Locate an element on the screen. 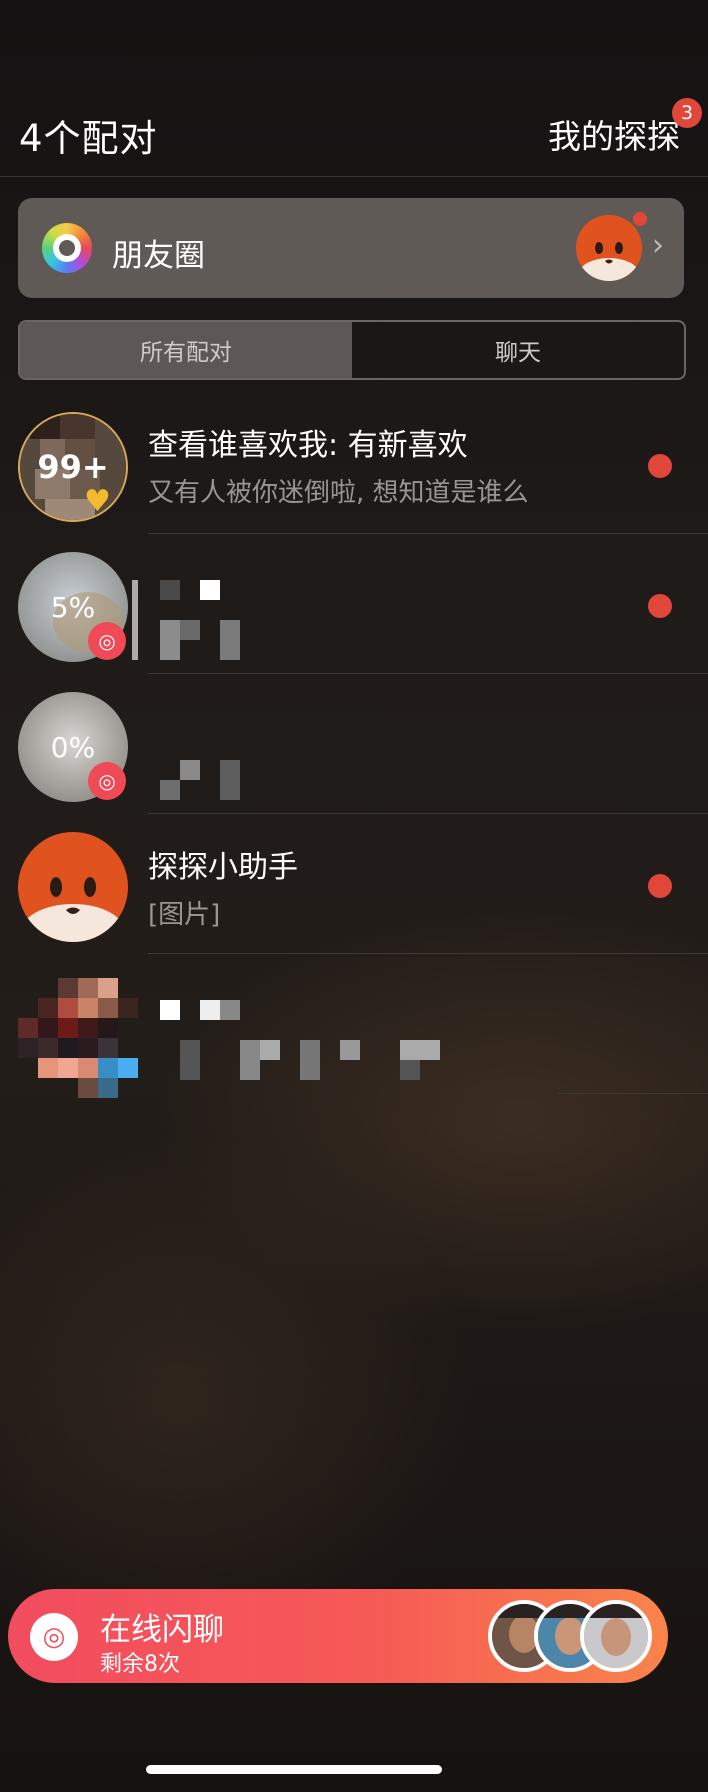 The image size is (708, 1792). moments-label: 朋友圈 is located at coordinates (158, 256).